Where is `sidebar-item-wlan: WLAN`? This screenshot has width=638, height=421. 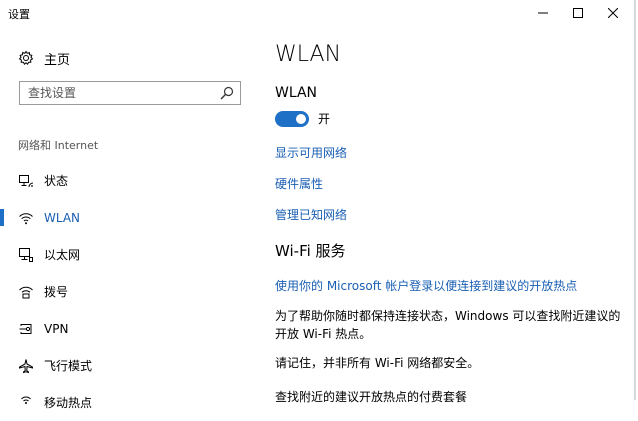 sidebar-item-wlan: WLAN is located at coordinates (131, 217).